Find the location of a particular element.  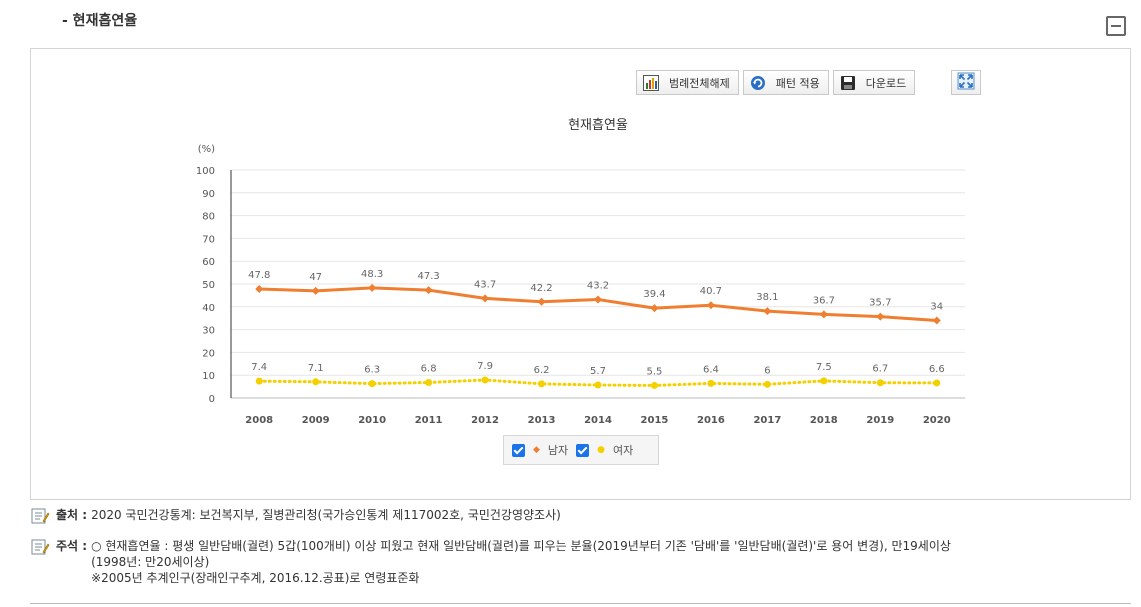

data-label: 47.3 is located at coordinates (428, 276).